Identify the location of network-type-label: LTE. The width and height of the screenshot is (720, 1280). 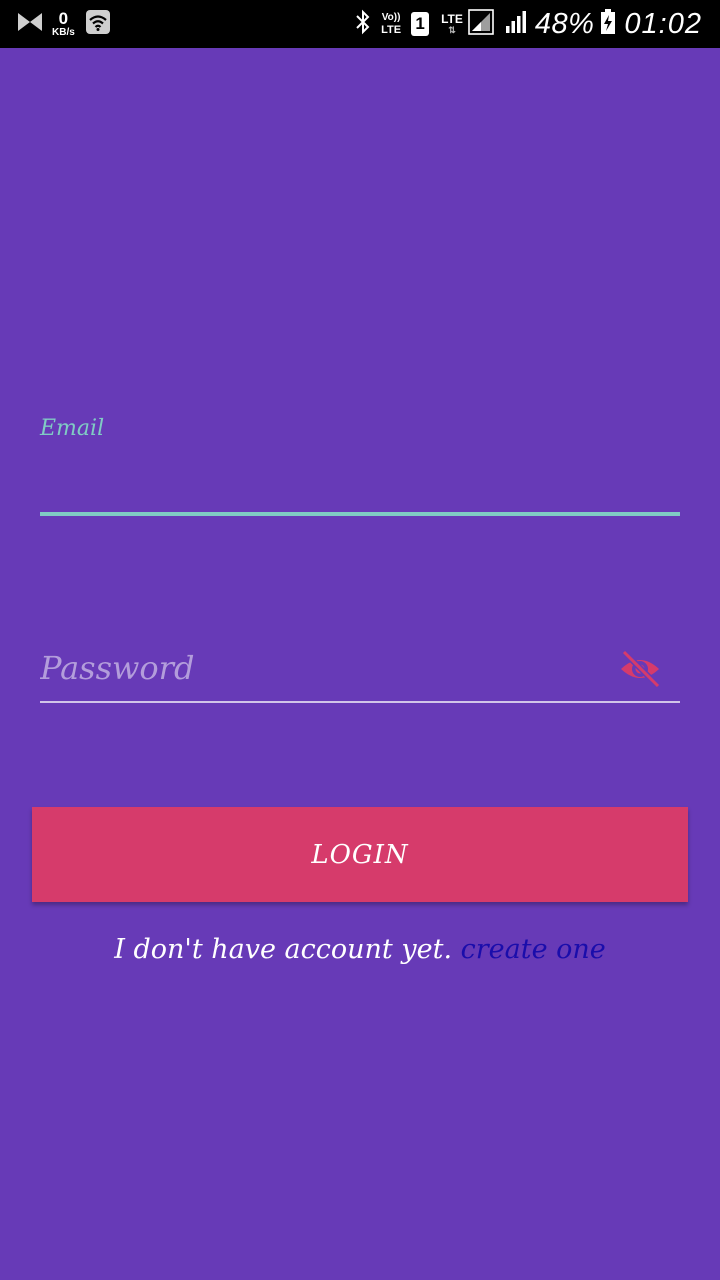
(452, 19).